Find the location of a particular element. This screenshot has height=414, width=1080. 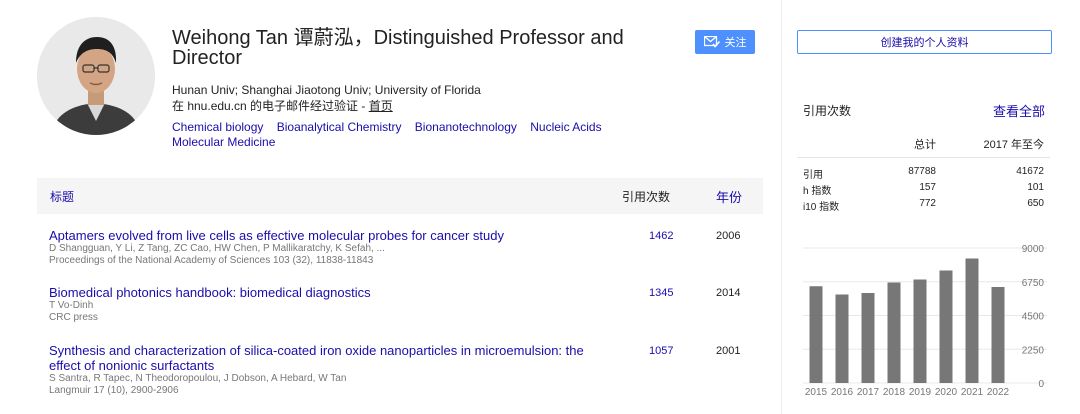

y-tick-label: 2250 is located at coordinates (1033, 350).